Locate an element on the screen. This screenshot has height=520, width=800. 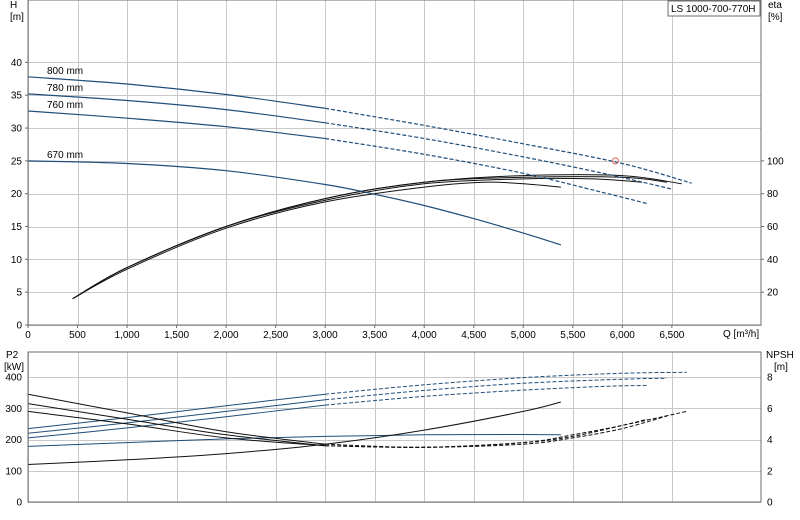
flow-tick-label: 2,500 is located at coordinates (275, 335).